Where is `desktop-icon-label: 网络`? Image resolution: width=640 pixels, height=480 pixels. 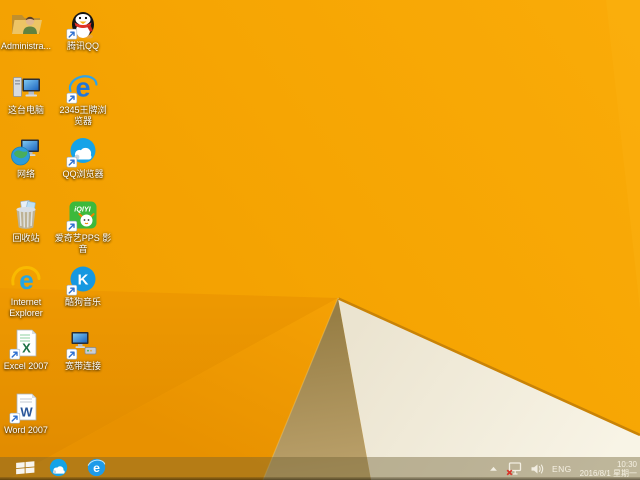
desktop-icon-label: 网络 is located at coordinates (25, 174).